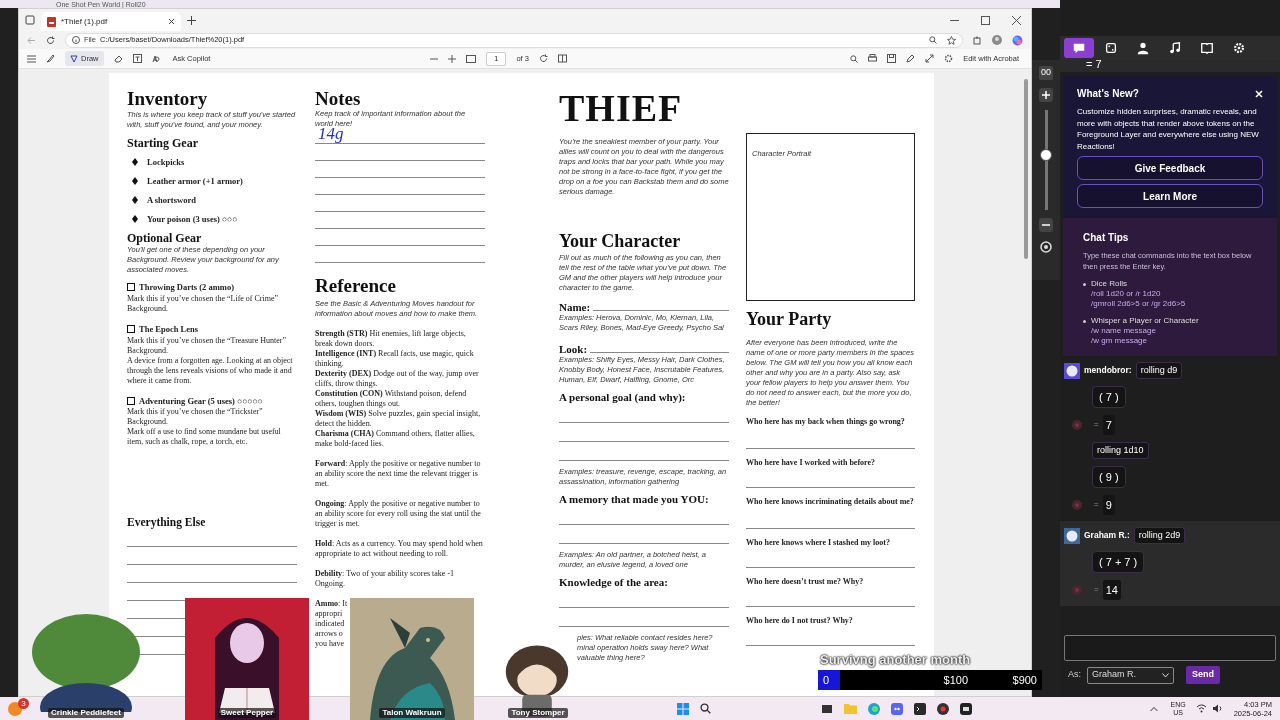 This screenshot has width=1280, height=720. I want to click on wifi-icon, so click(1201, 708).